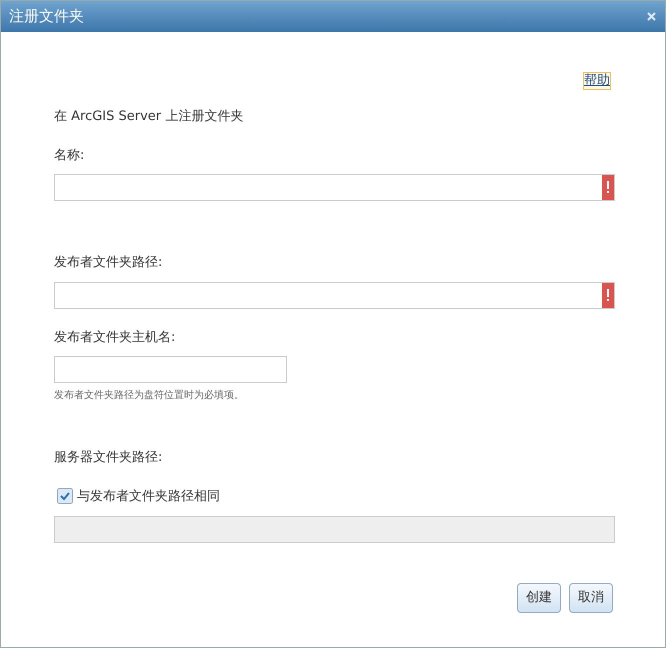  I want to click on hint-text: 发布者文件夹路径为盘符位置时为必填项。, so click(149, 395).